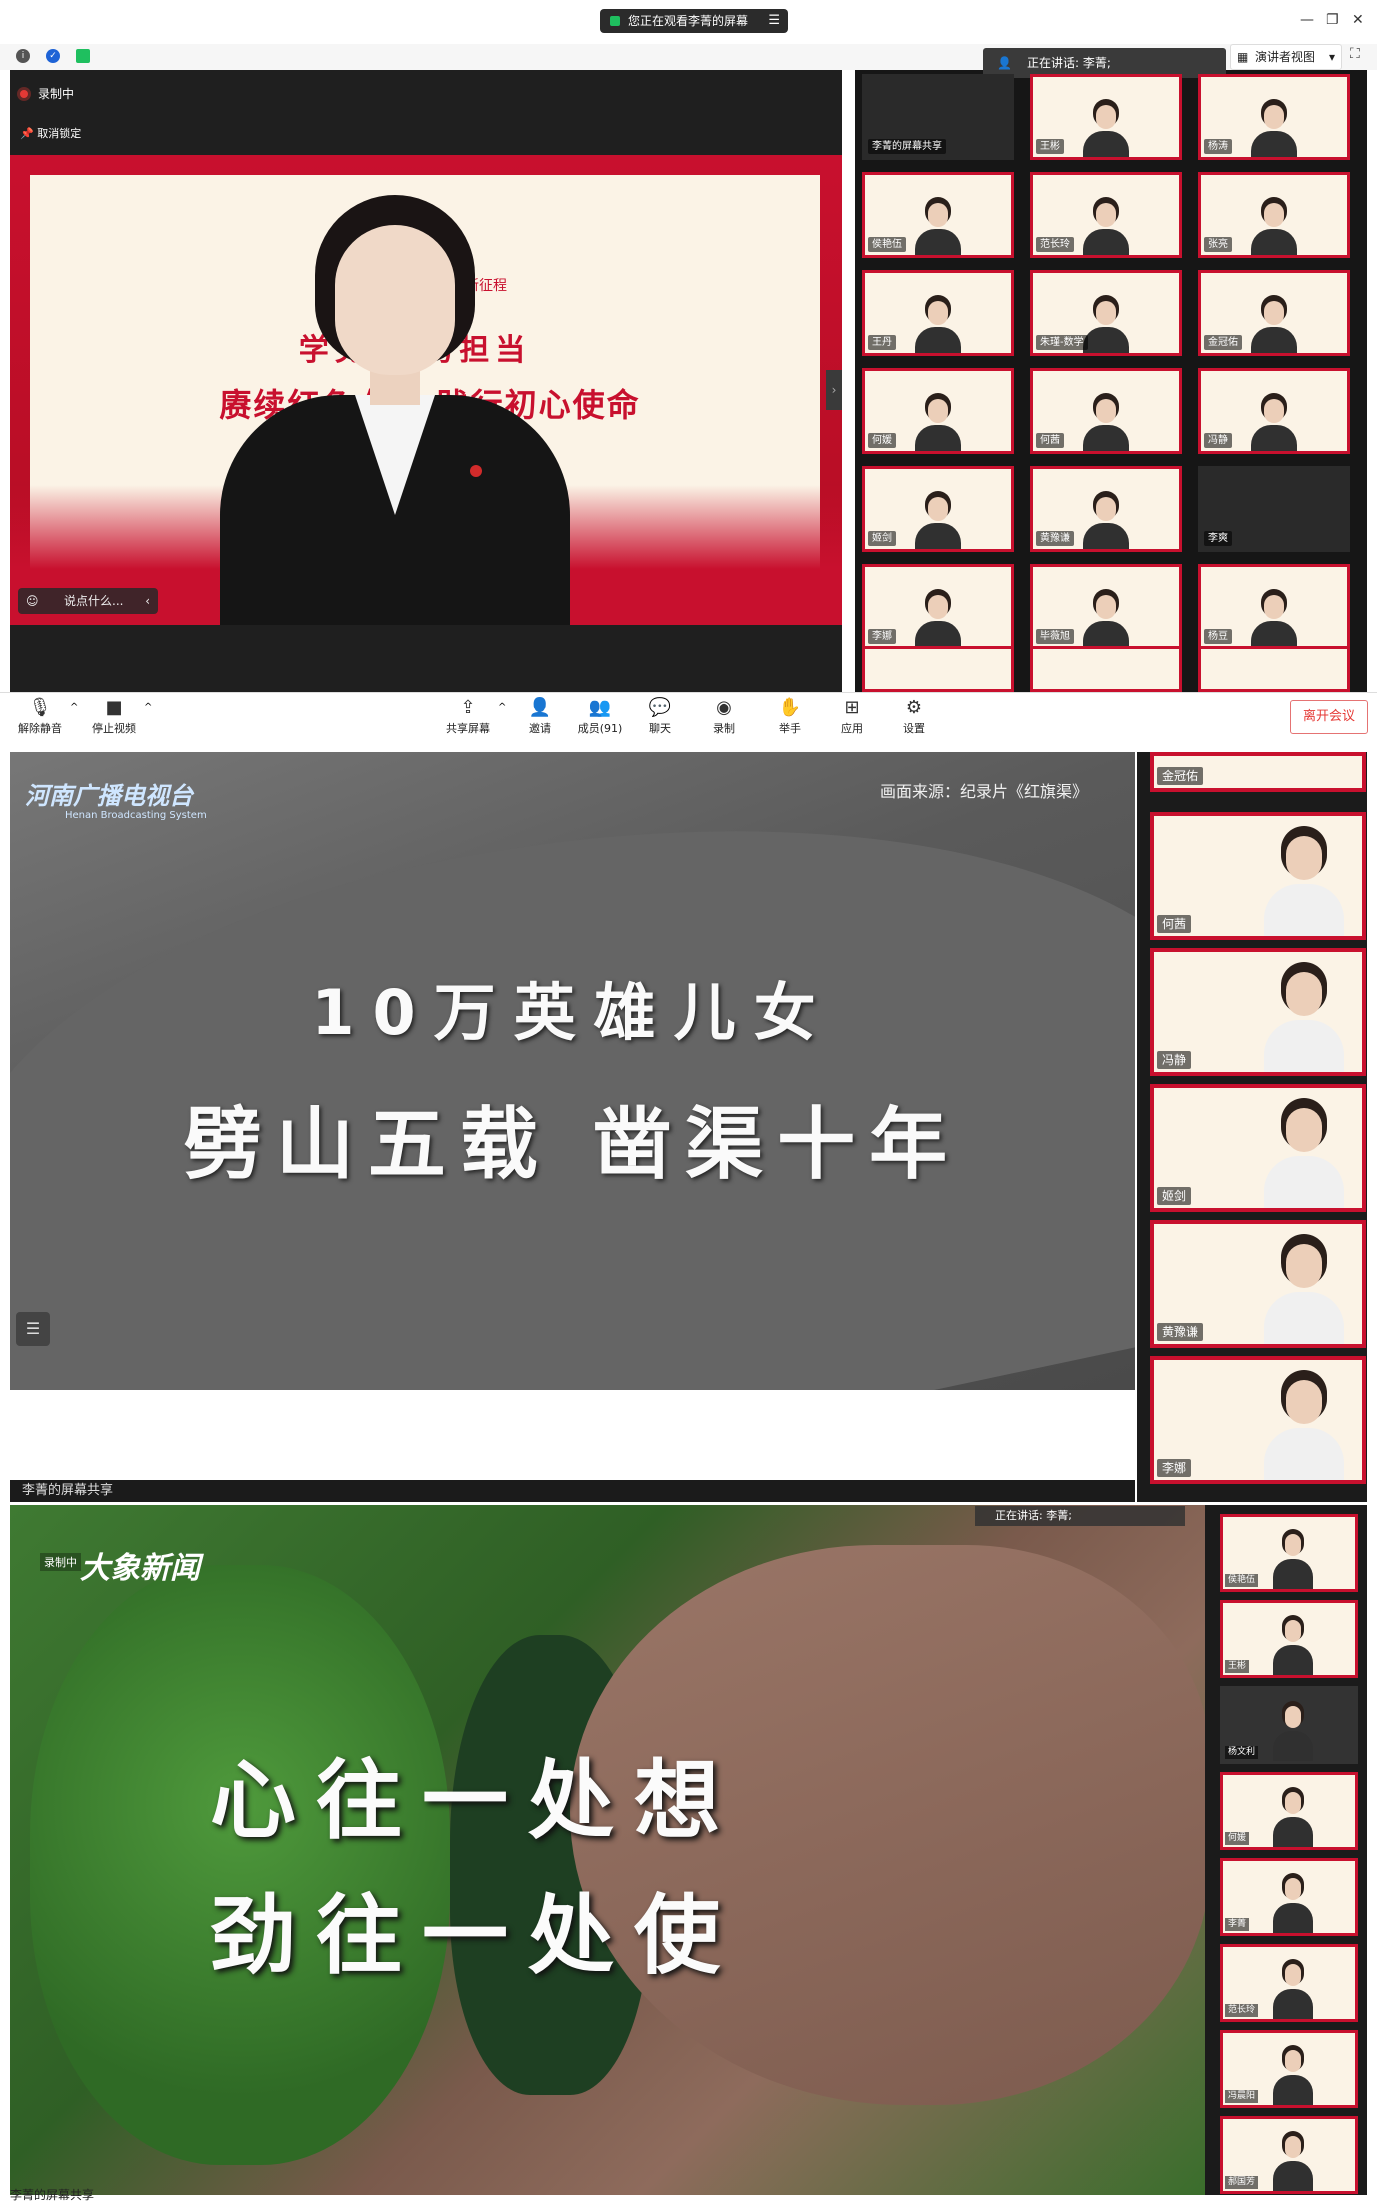 The image size is (1377, 2203). What do you see at coordinates (938, 117) in the screenshot?
I see `participant-tile: 李菁的屏幕共享` at bounding box center [938, 117].